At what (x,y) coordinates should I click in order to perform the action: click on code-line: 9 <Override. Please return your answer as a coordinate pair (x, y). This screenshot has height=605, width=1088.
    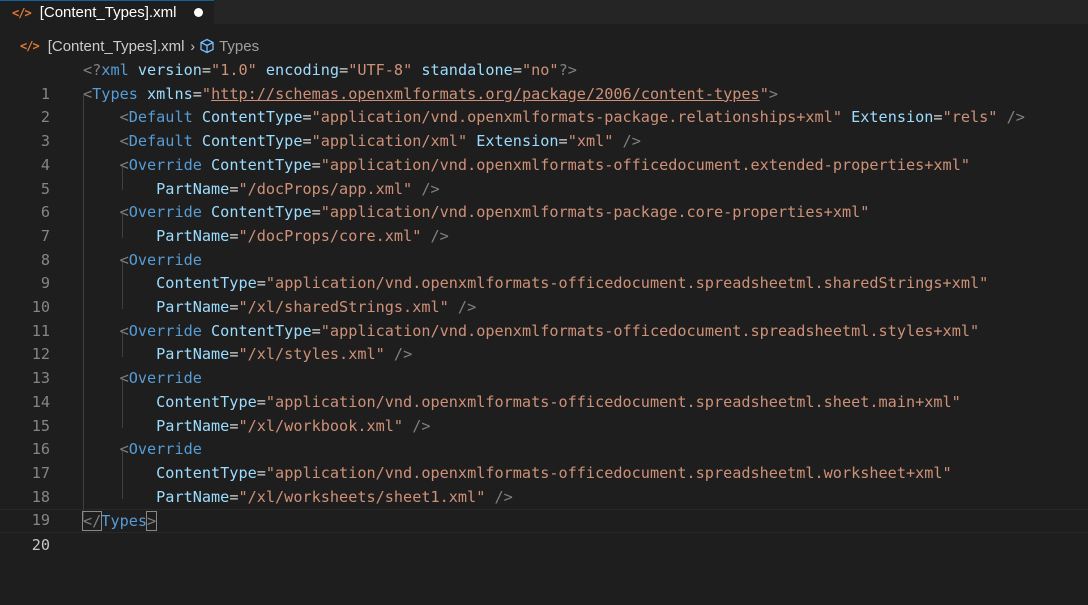
    Looking at the image, I should click on (544, 271).